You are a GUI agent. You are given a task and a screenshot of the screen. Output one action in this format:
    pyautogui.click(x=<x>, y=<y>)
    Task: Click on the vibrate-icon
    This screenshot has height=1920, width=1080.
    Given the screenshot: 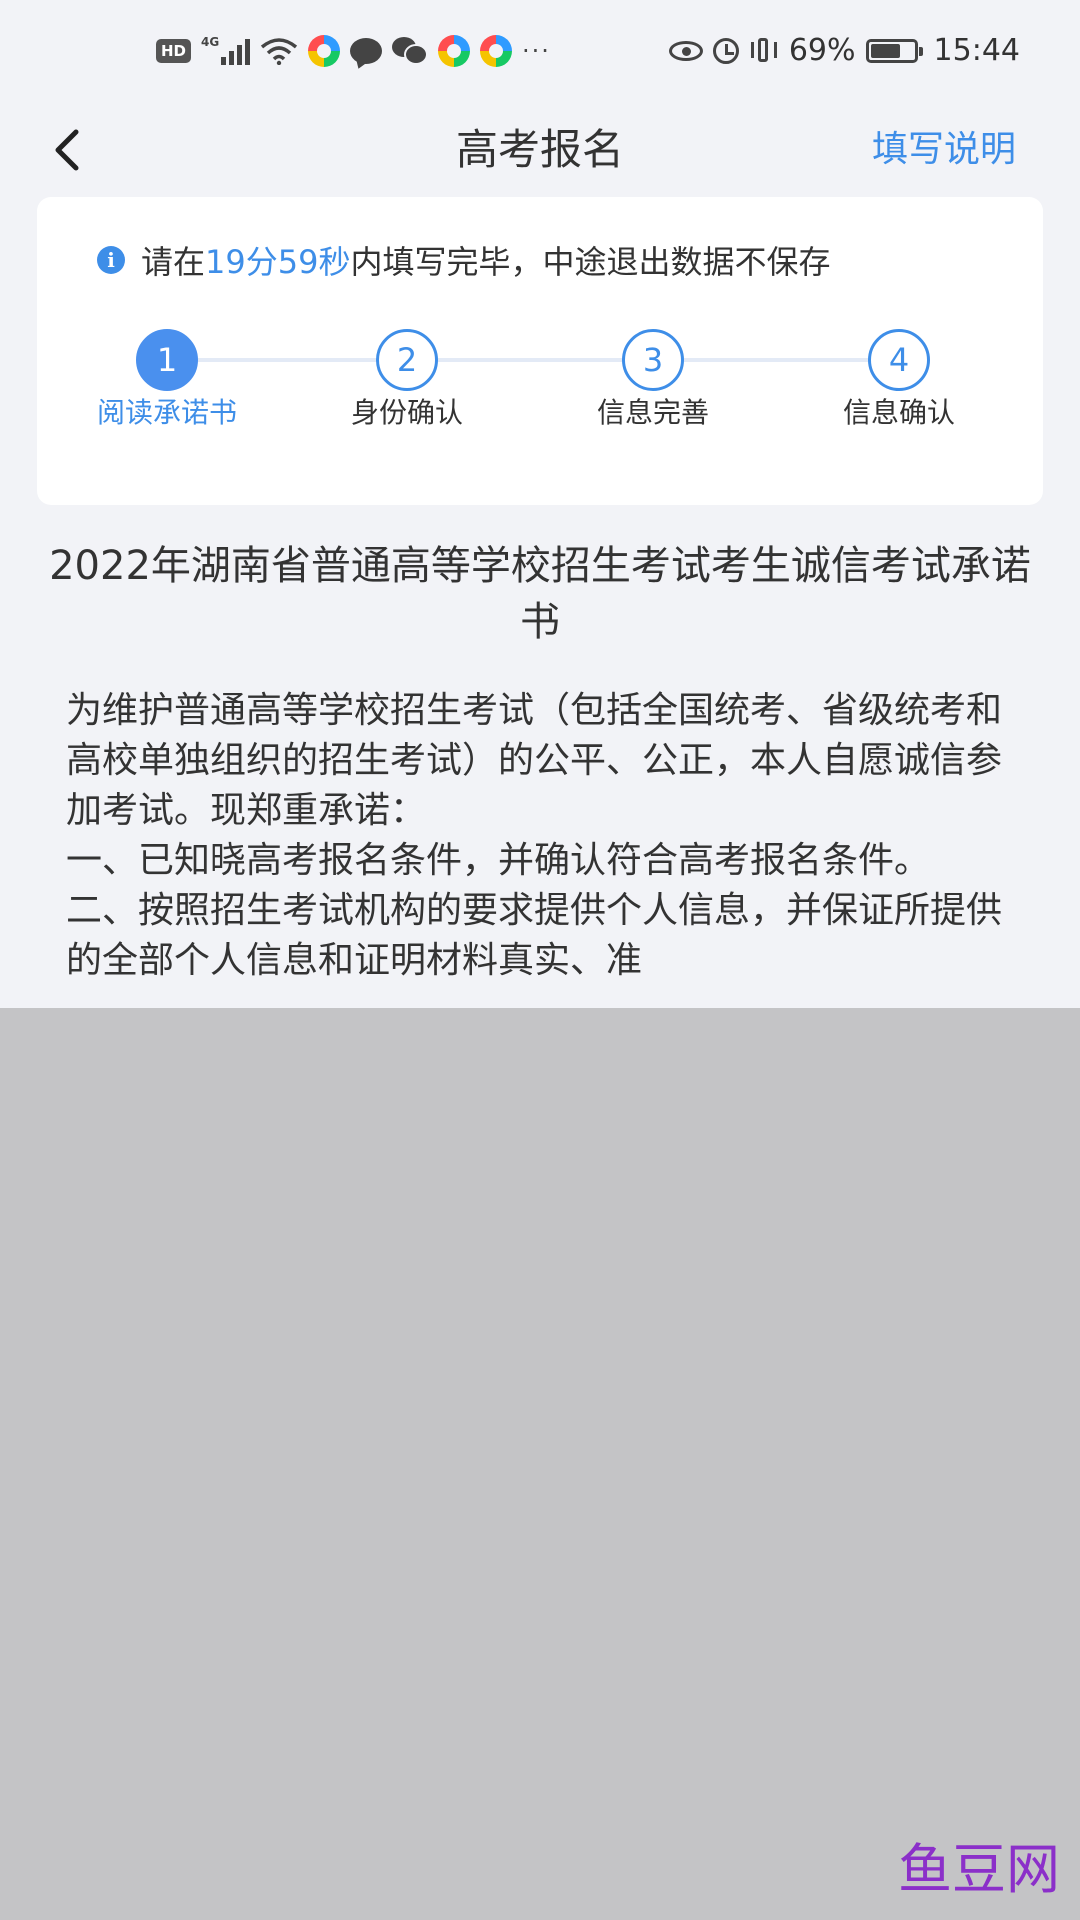 What is the action you would take?
    pyautogui.click(x=764, y=51)
    